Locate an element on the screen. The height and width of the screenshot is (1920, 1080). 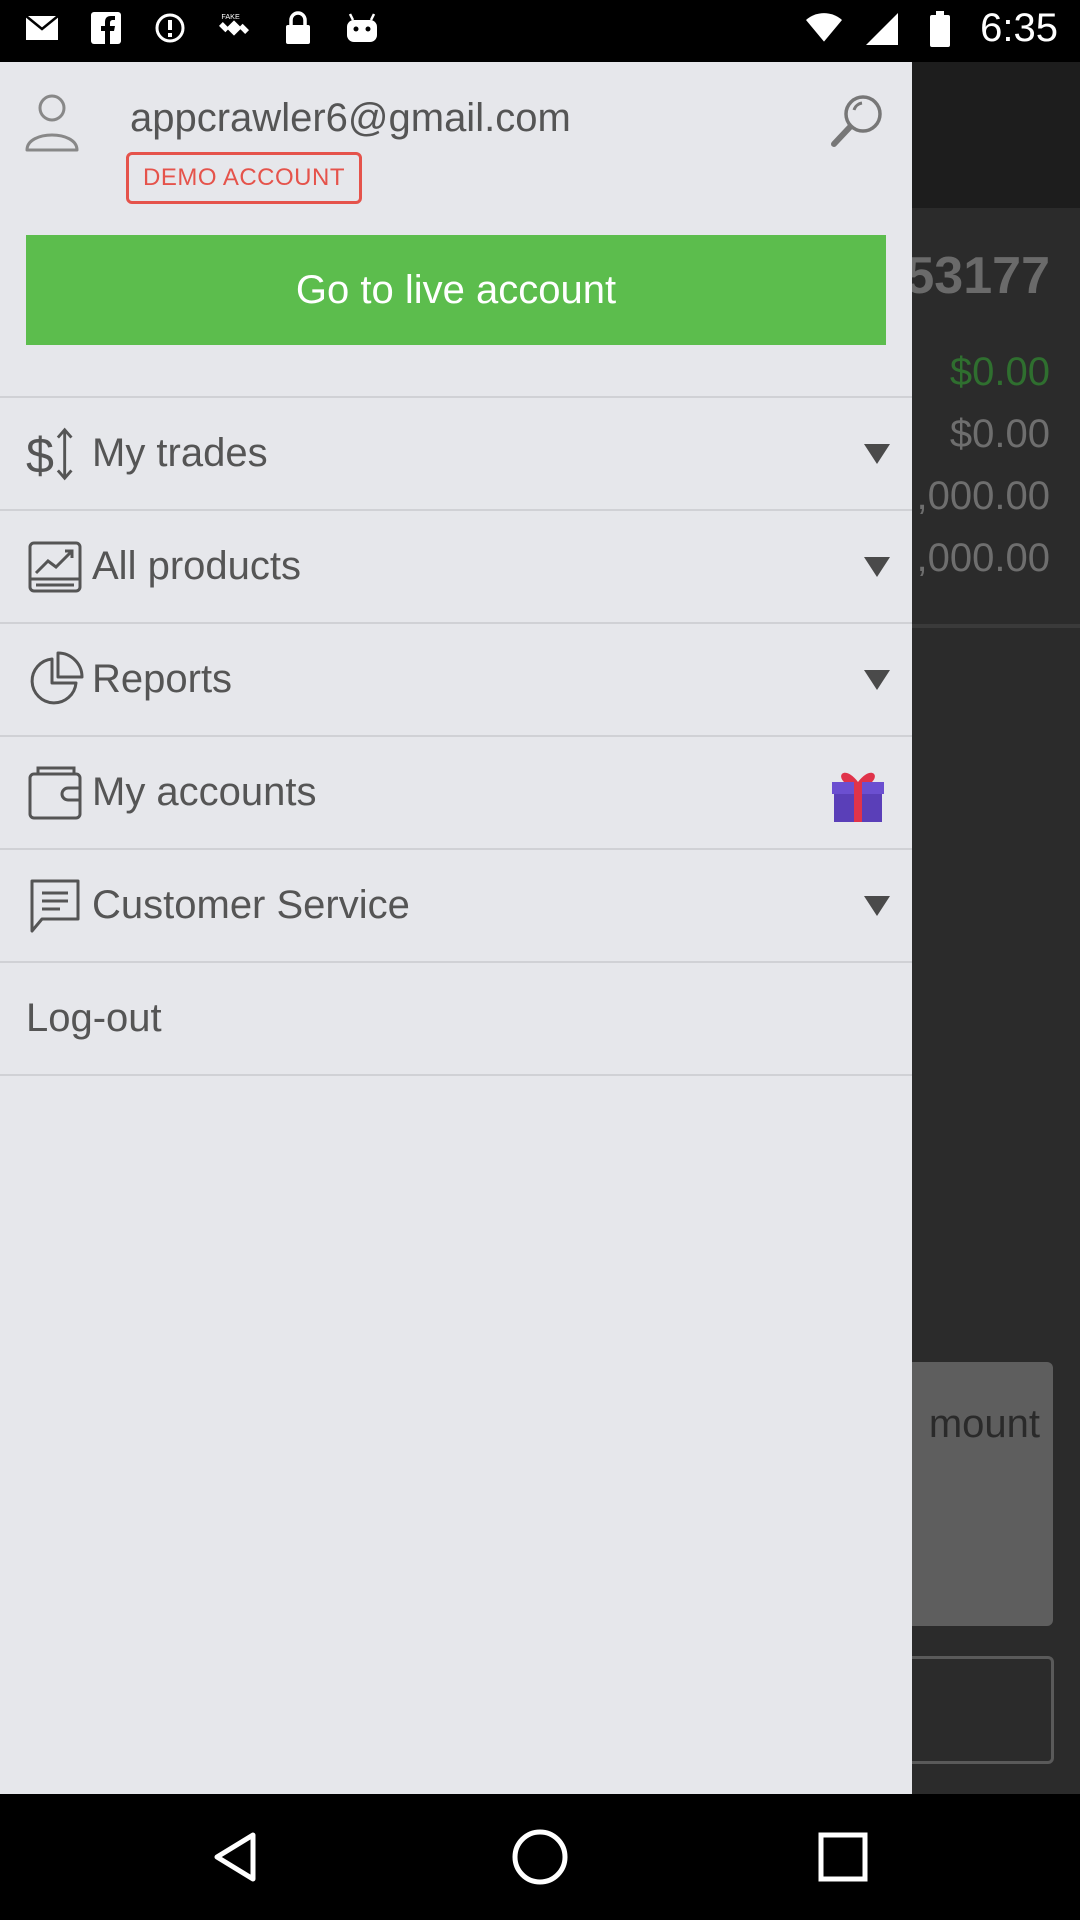
recents-icon is located at coordinates (843, 1857).